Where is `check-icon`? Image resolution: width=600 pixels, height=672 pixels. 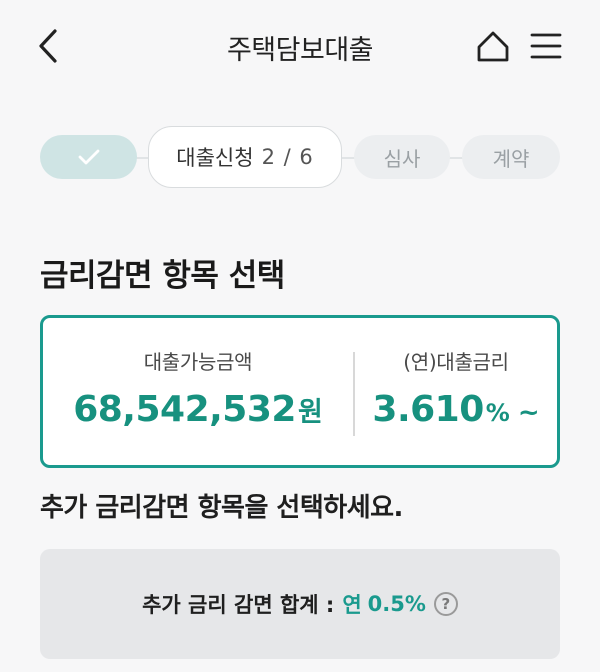 check-icon is located at coordinates (88, 157).